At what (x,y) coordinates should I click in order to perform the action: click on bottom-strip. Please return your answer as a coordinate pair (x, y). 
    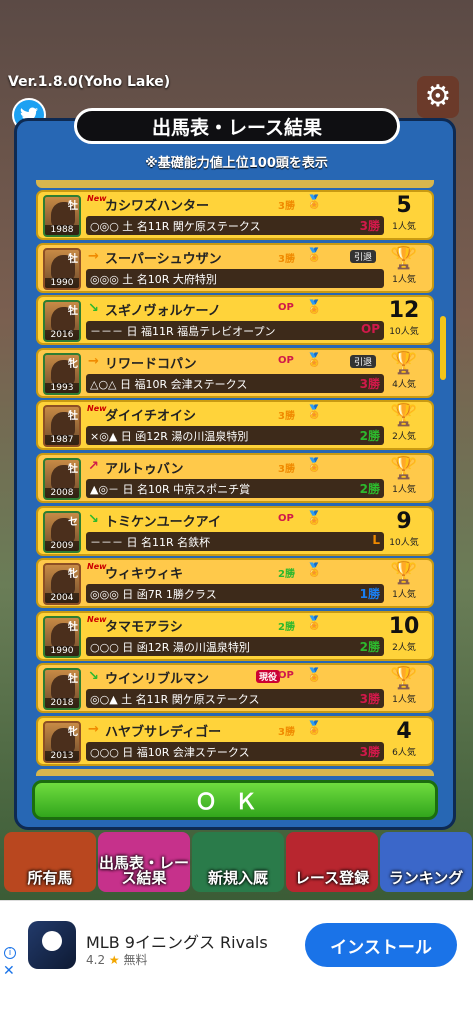
    Looking at the image, I should click on (236, 1007).